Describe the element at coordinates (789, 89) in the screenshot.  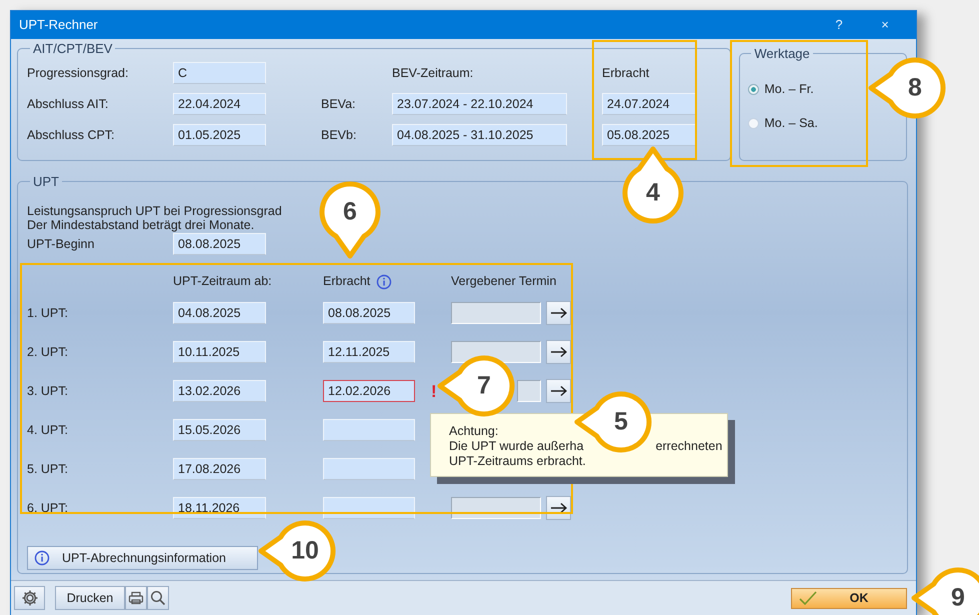
I see `option-label: Mo. – Fr.` at that location.